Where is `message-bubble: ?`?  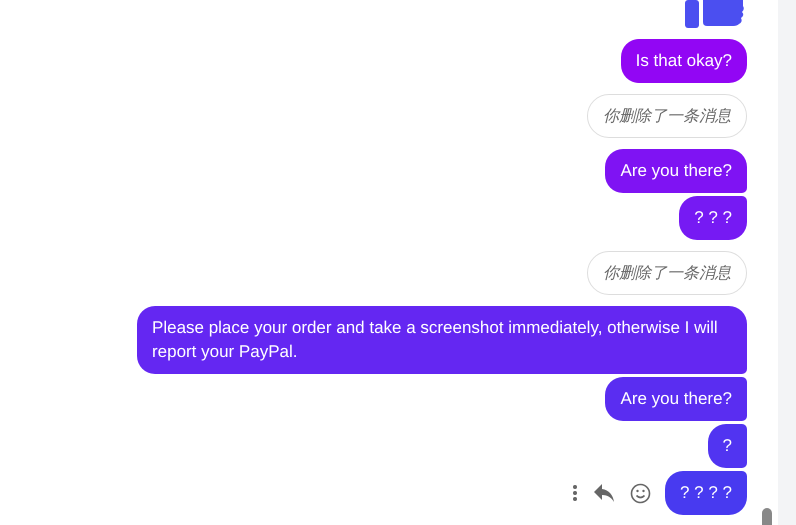 message-bubble: ? is located at coordinates (727, 446).